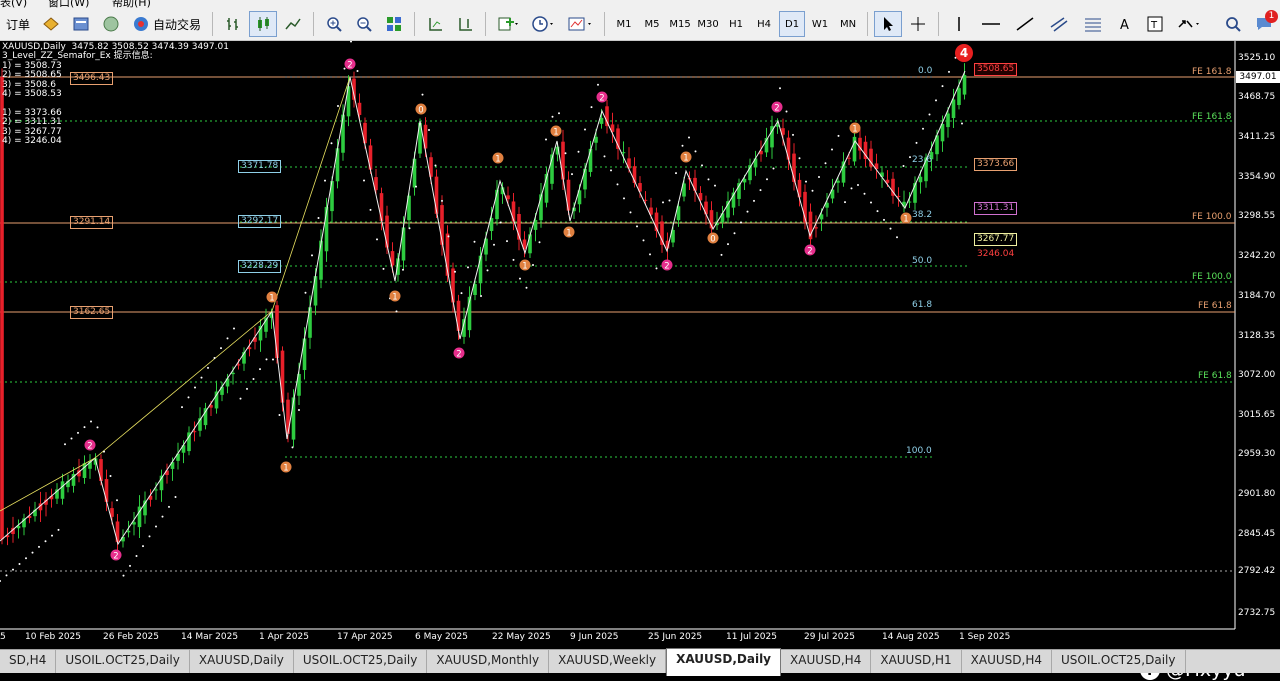  What do you see at coordinates (488, 661) in the screenshot?
I see `chart-tab: XAUUSD,Monthly` at bounding box center [488, 661].